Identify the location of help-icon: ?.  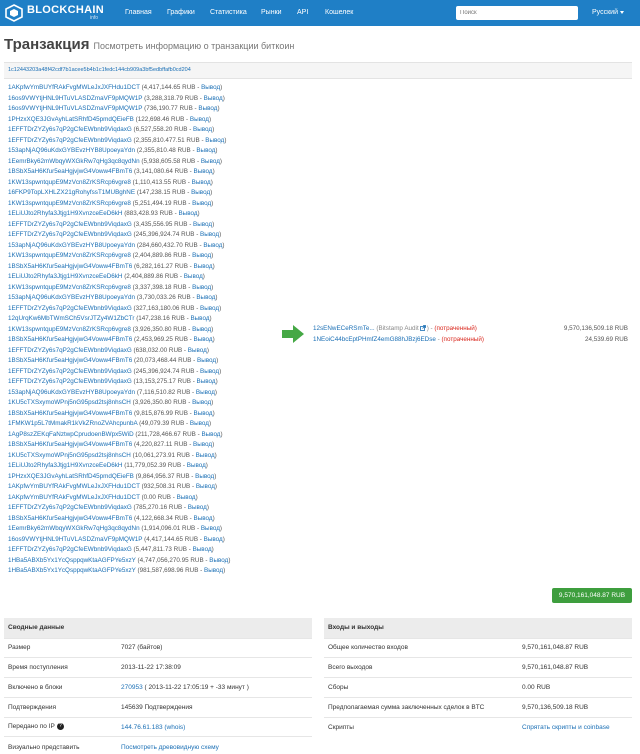
(60, 727).